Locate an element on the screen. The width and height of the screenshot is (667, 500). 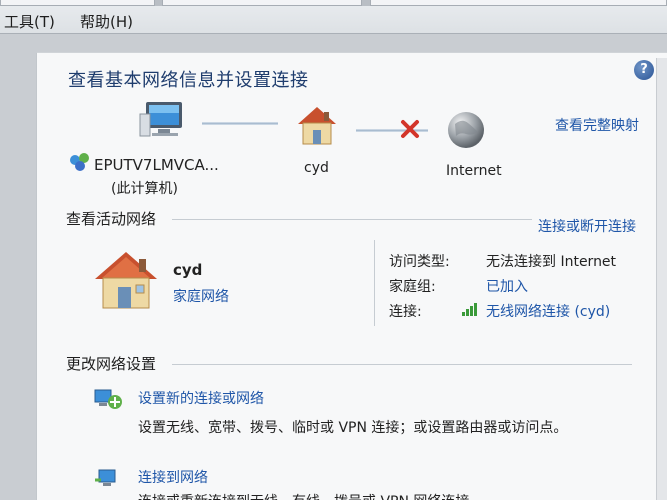
homegroup-label: 家庭组: is located at coordinates (412, 287).